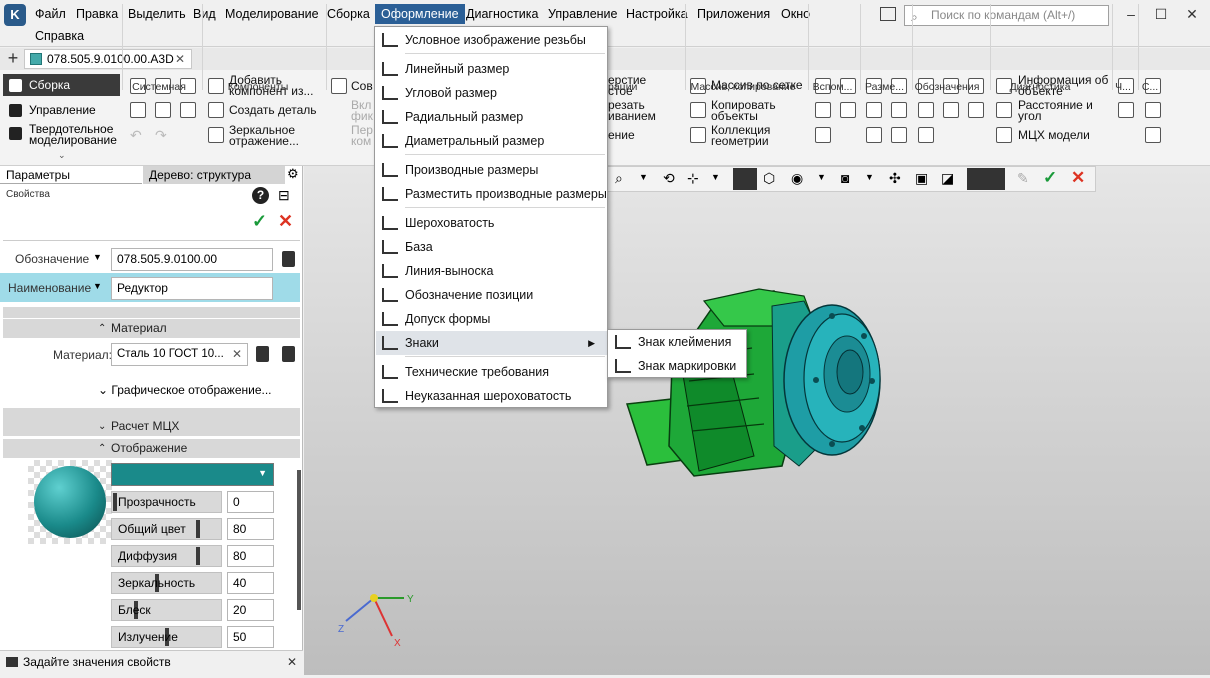 The image size is (1210, 678). I want to click on gear-icon: ⚙, so click(293, 174).